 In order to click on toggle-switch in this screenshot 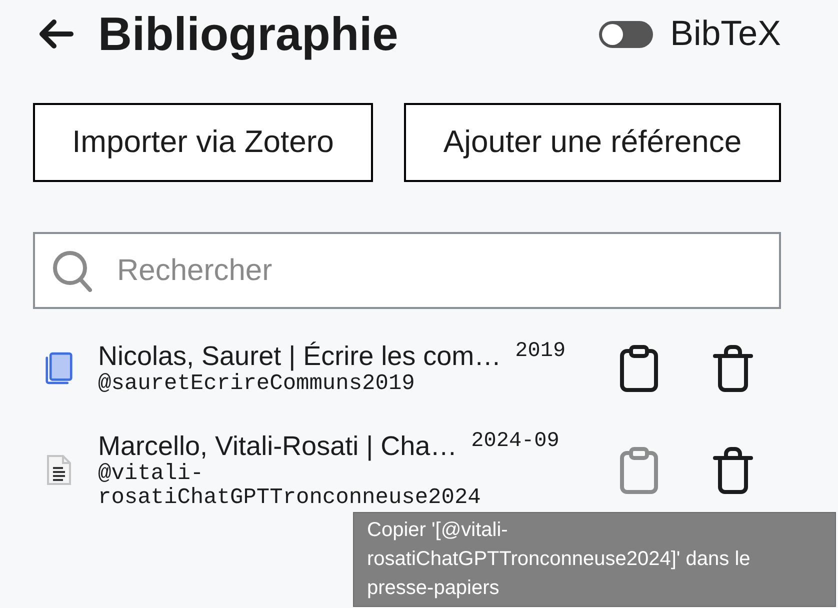, I will do `click(626, 34)`.